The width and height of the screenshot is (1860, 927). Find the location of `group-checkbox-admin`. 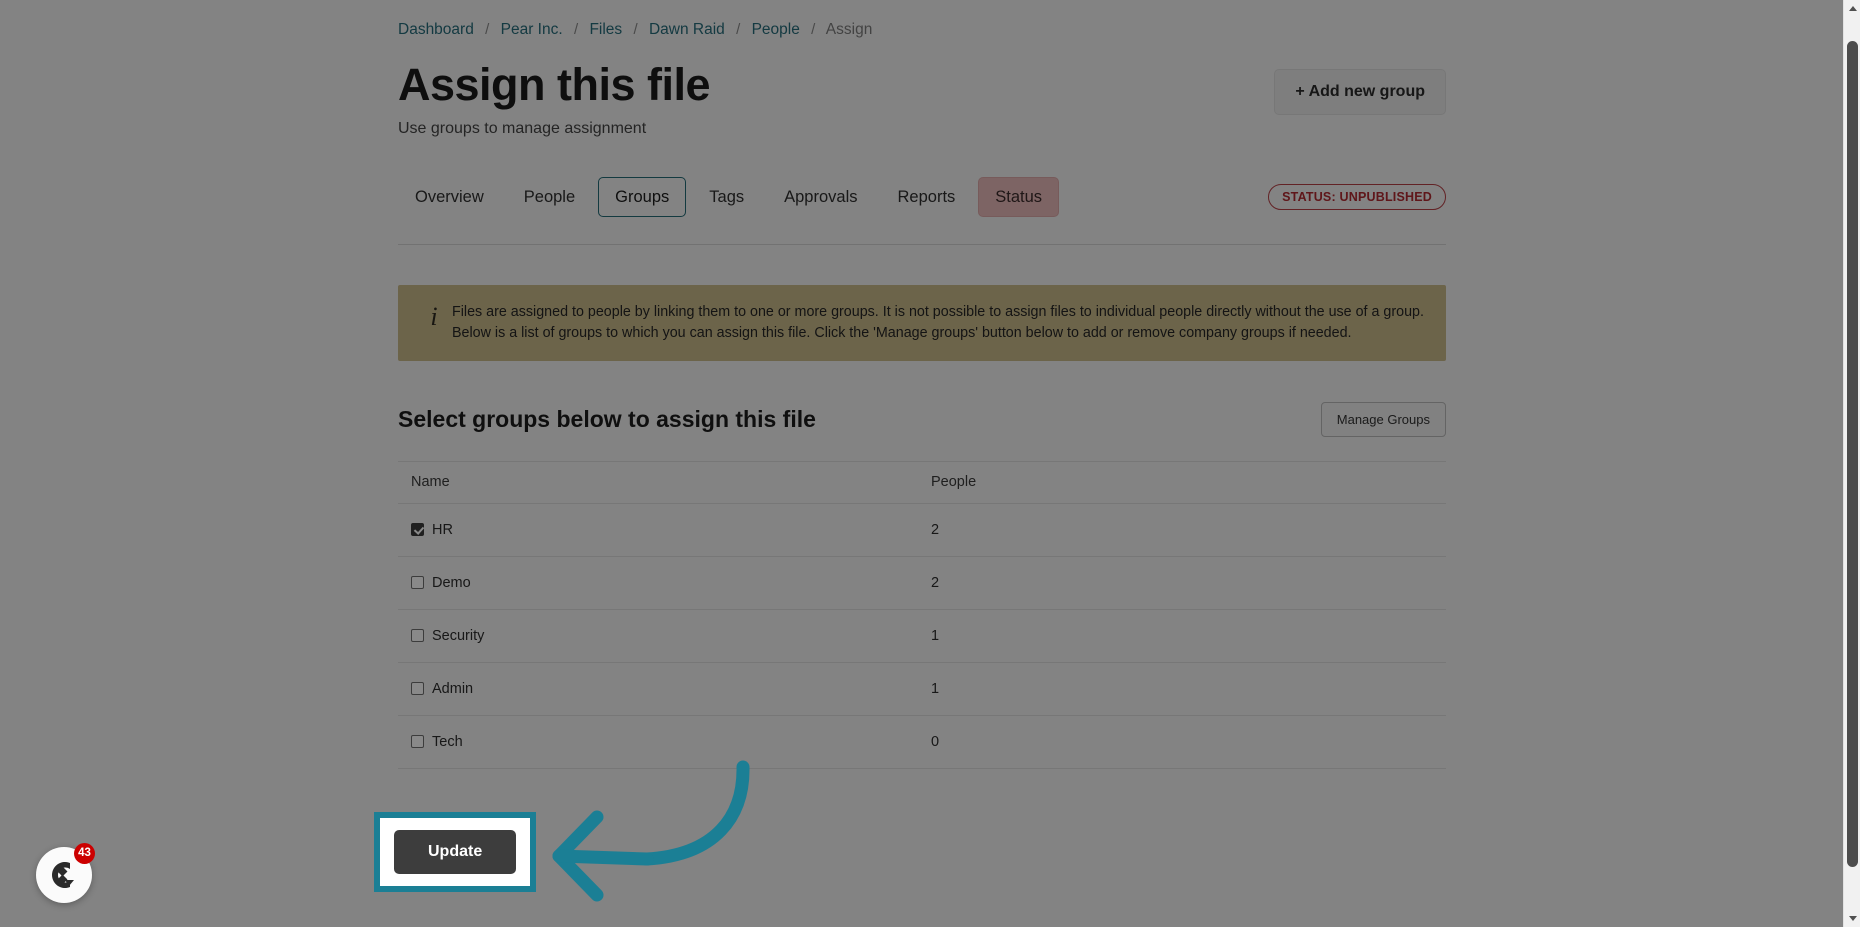

group-checkbox-admin is located at coordinates (417, 688).